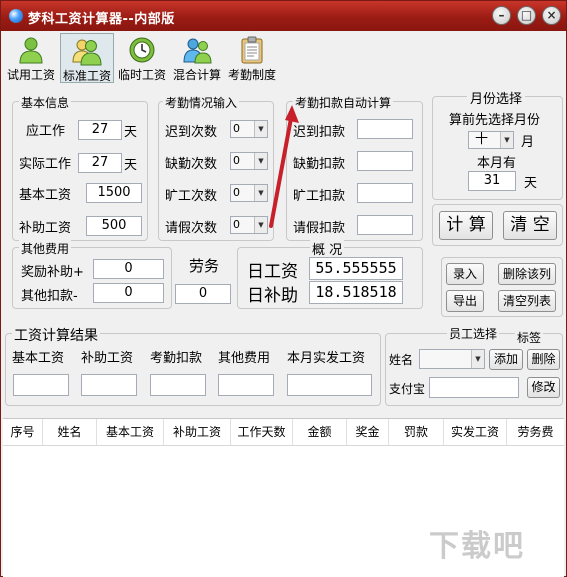  I want to click on result-net-salary, so click(329, 385).